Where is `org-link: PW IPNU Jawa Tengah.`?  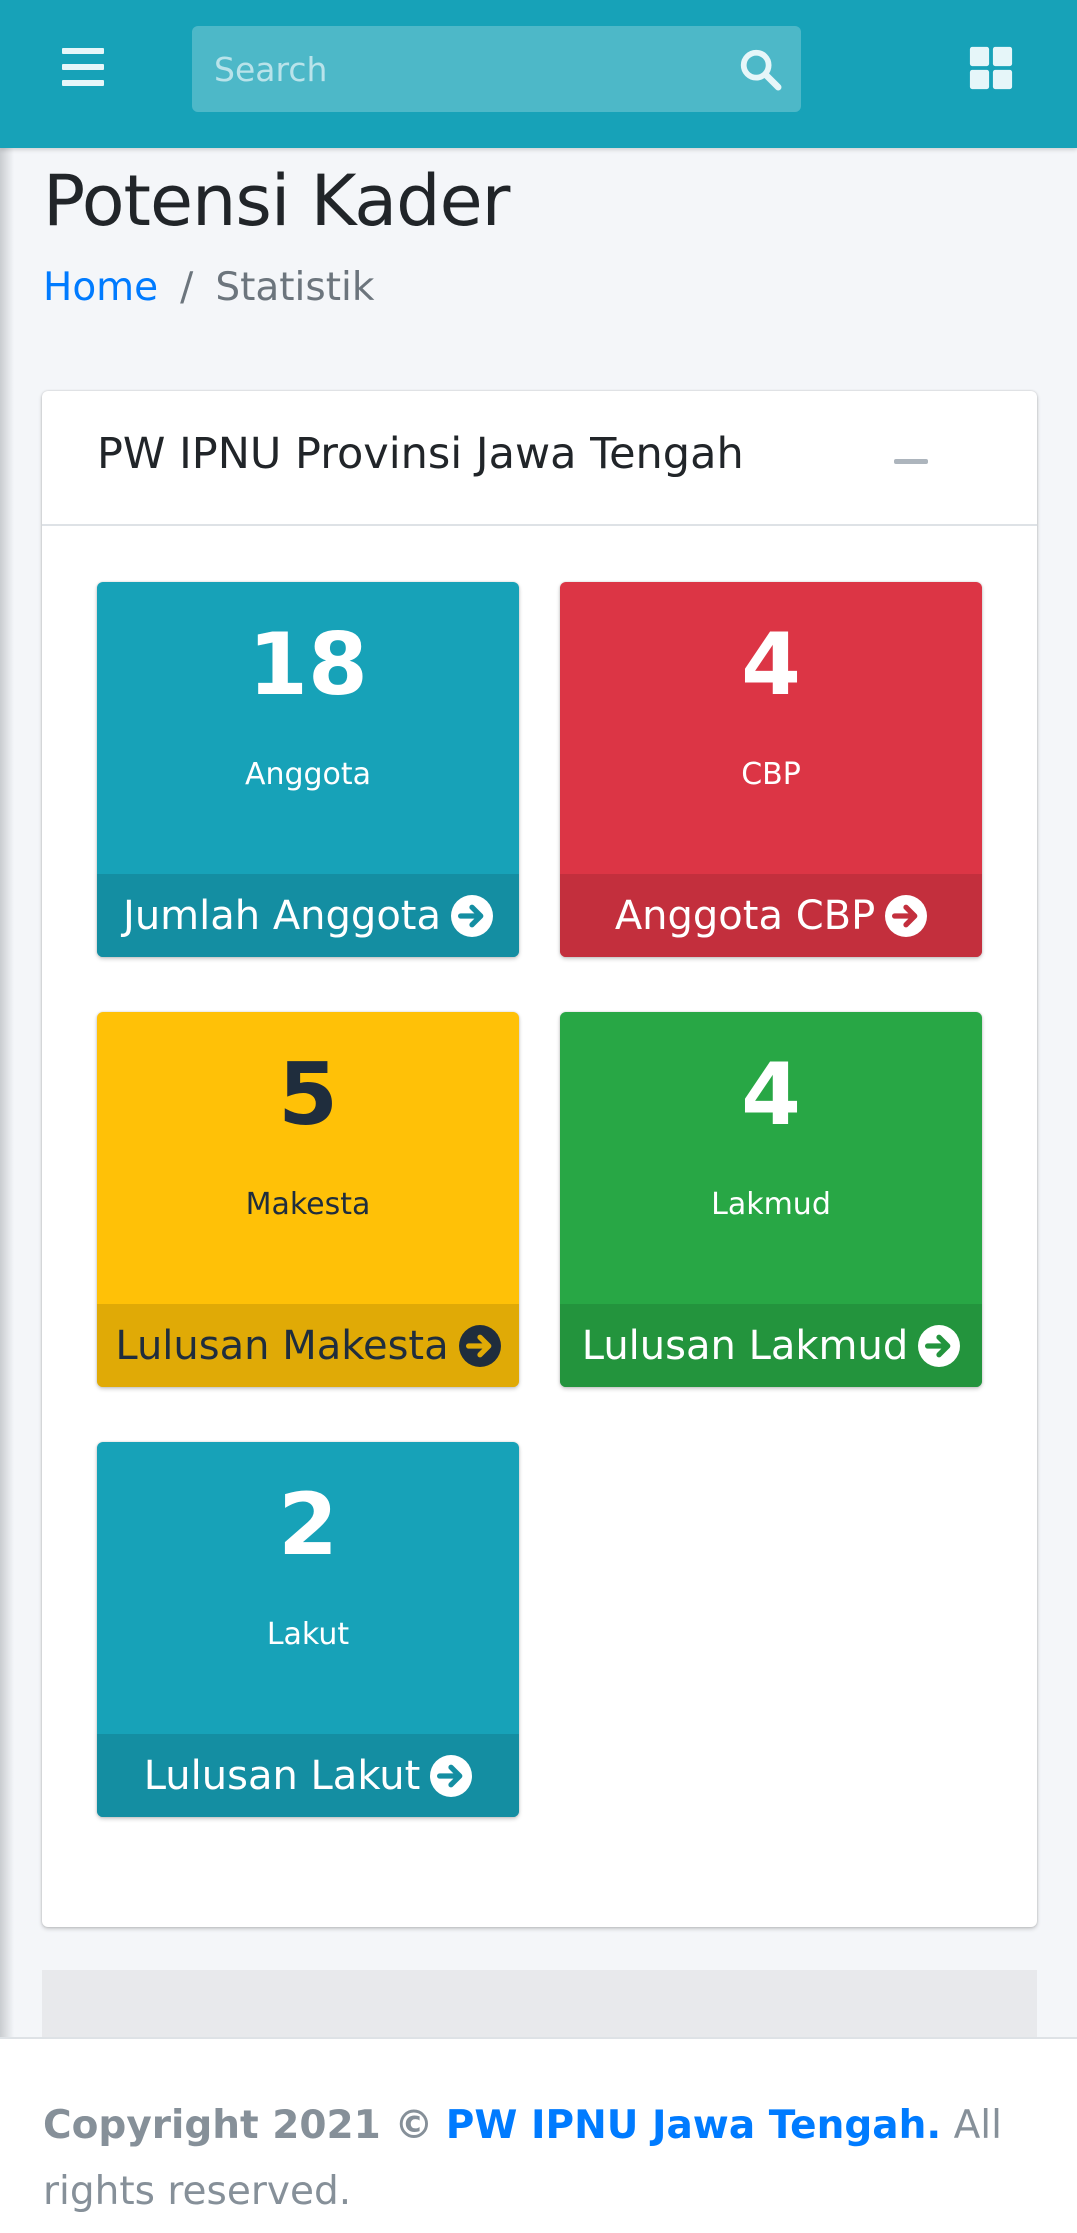
org-link: PW IPNU Jawa Tengah. is located at coordinates (693, 2125).